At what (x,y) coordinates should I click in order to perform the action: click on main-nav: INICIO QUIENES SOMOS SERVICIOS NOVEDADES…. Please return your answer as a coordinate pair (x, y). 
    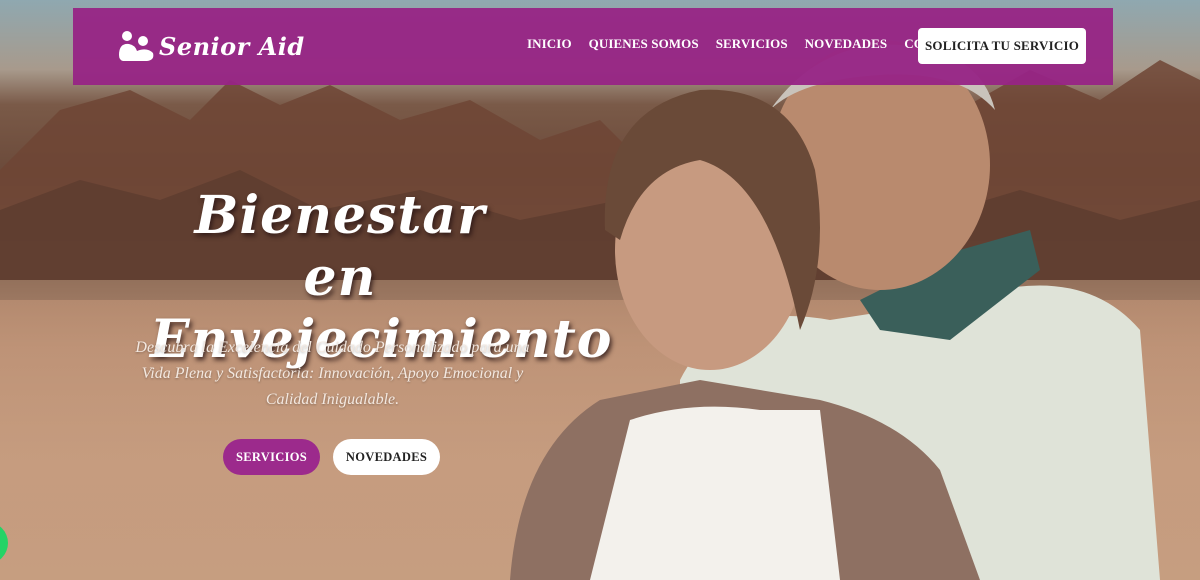
    Looking at the image, I should click on (753, 44).